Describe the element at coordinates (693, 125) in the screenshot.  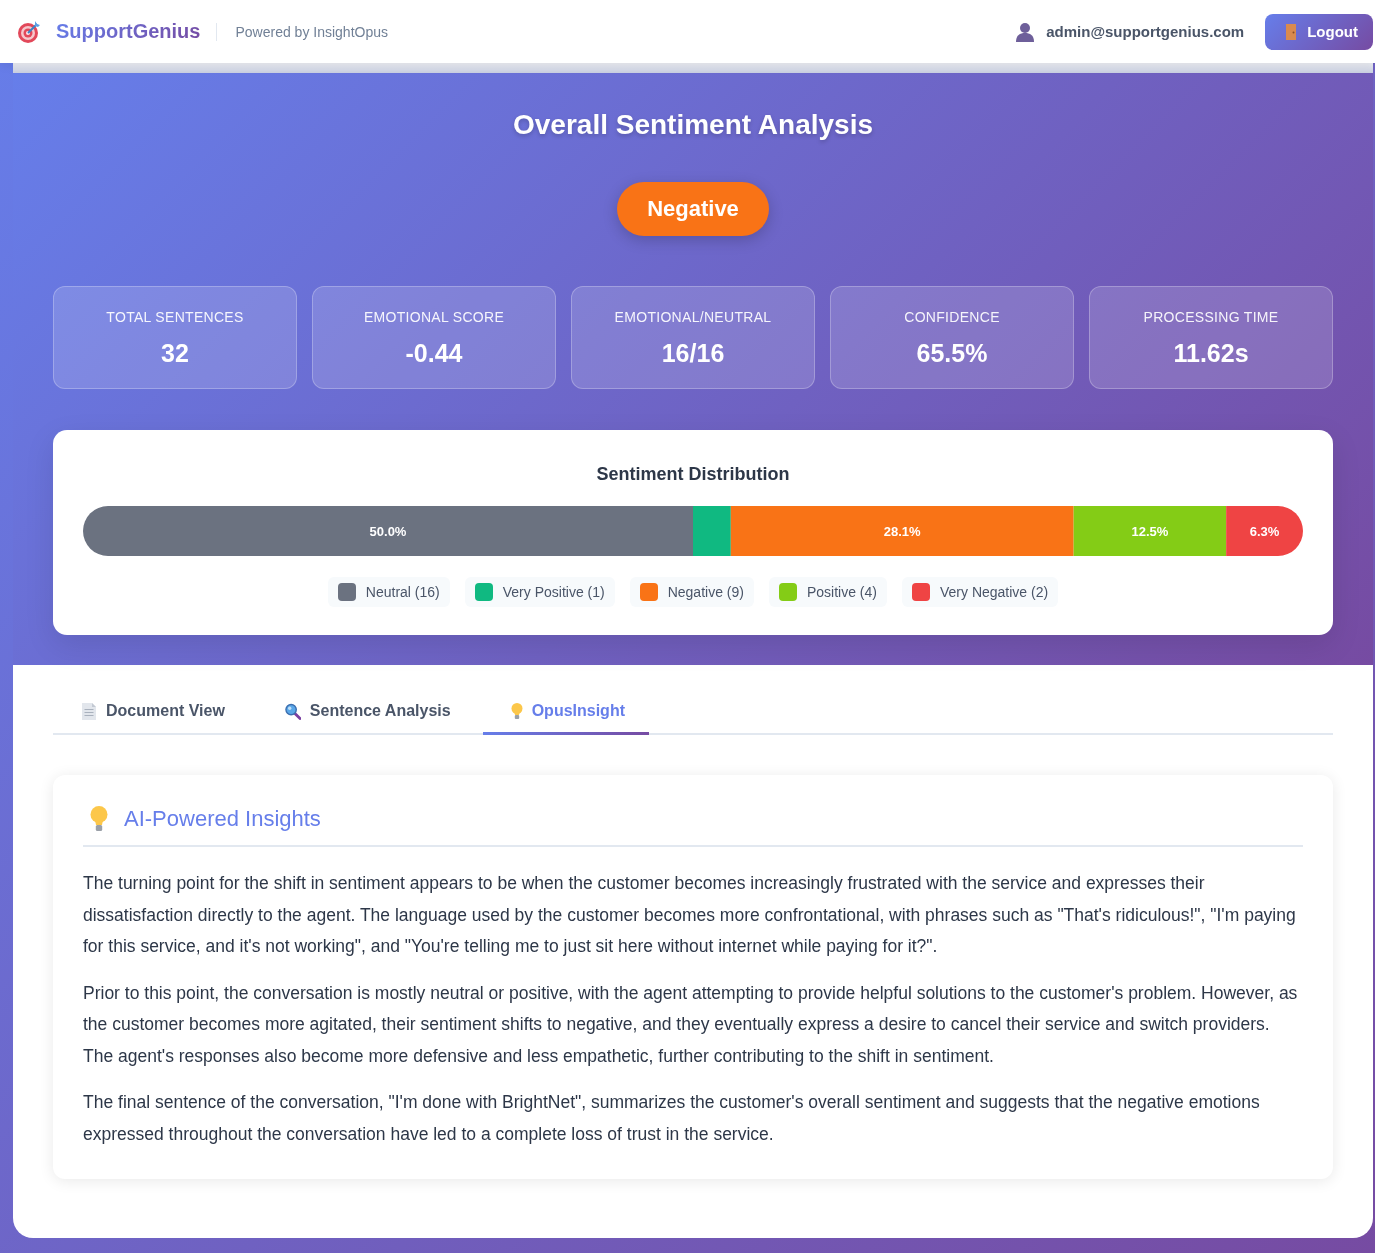
I see `analysis-title: Overall Sentiment Analysis` at that location.